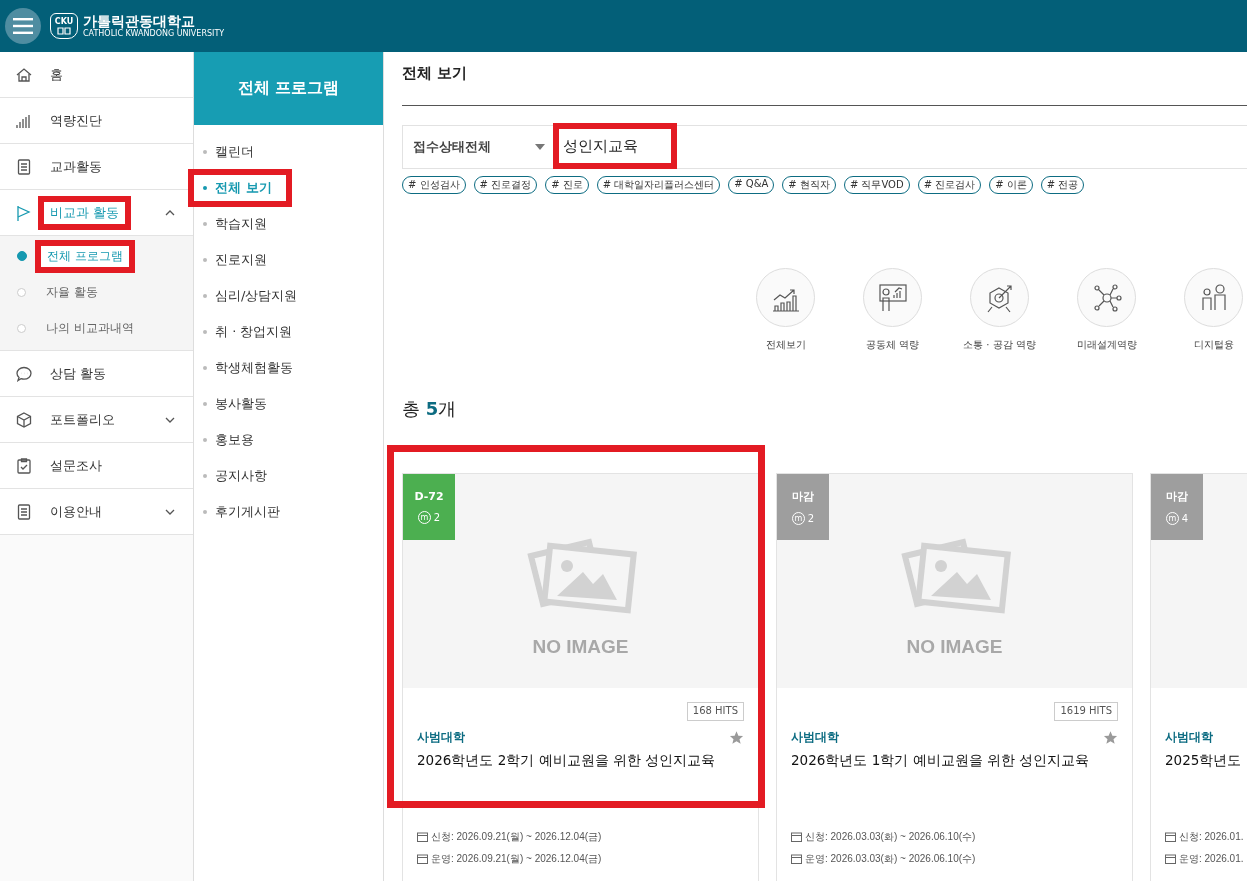 The height and width of the screenshot is (881, 1247). Describe the element at coordinates (954, 677) in the screenshot. I see `program-card: 마감 m 2 NO IMAGE 1619 HITS 사범대학 2026학년도 1학기 예비교원을 위한 성인지교육 신청: 2026.03.03(화) ~ 2026.06.10(수) 운영: 2026.03.03(화) ~ 2026.06.10(수)` at that location.